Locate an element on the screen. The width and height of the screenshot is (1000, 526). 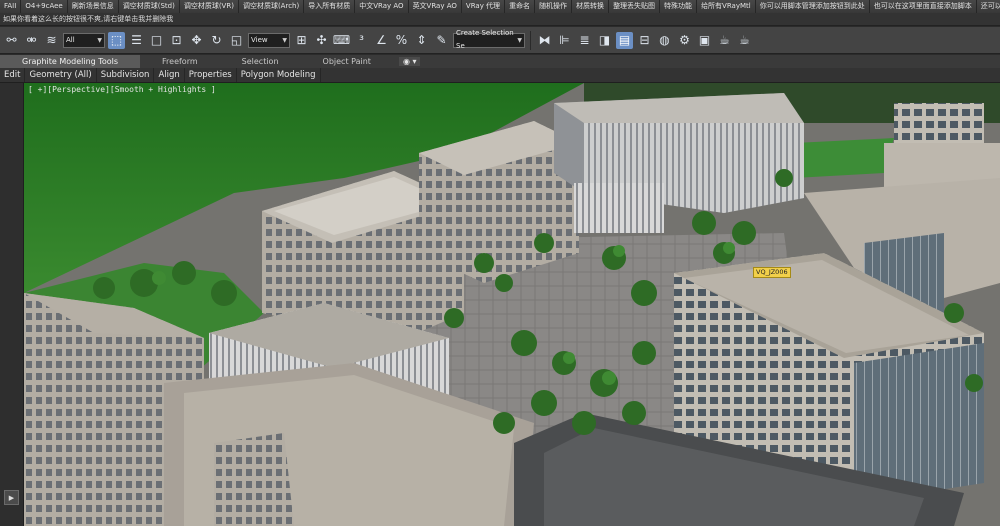
script-button: 特殊功能 is located at coordinates (679, 6).